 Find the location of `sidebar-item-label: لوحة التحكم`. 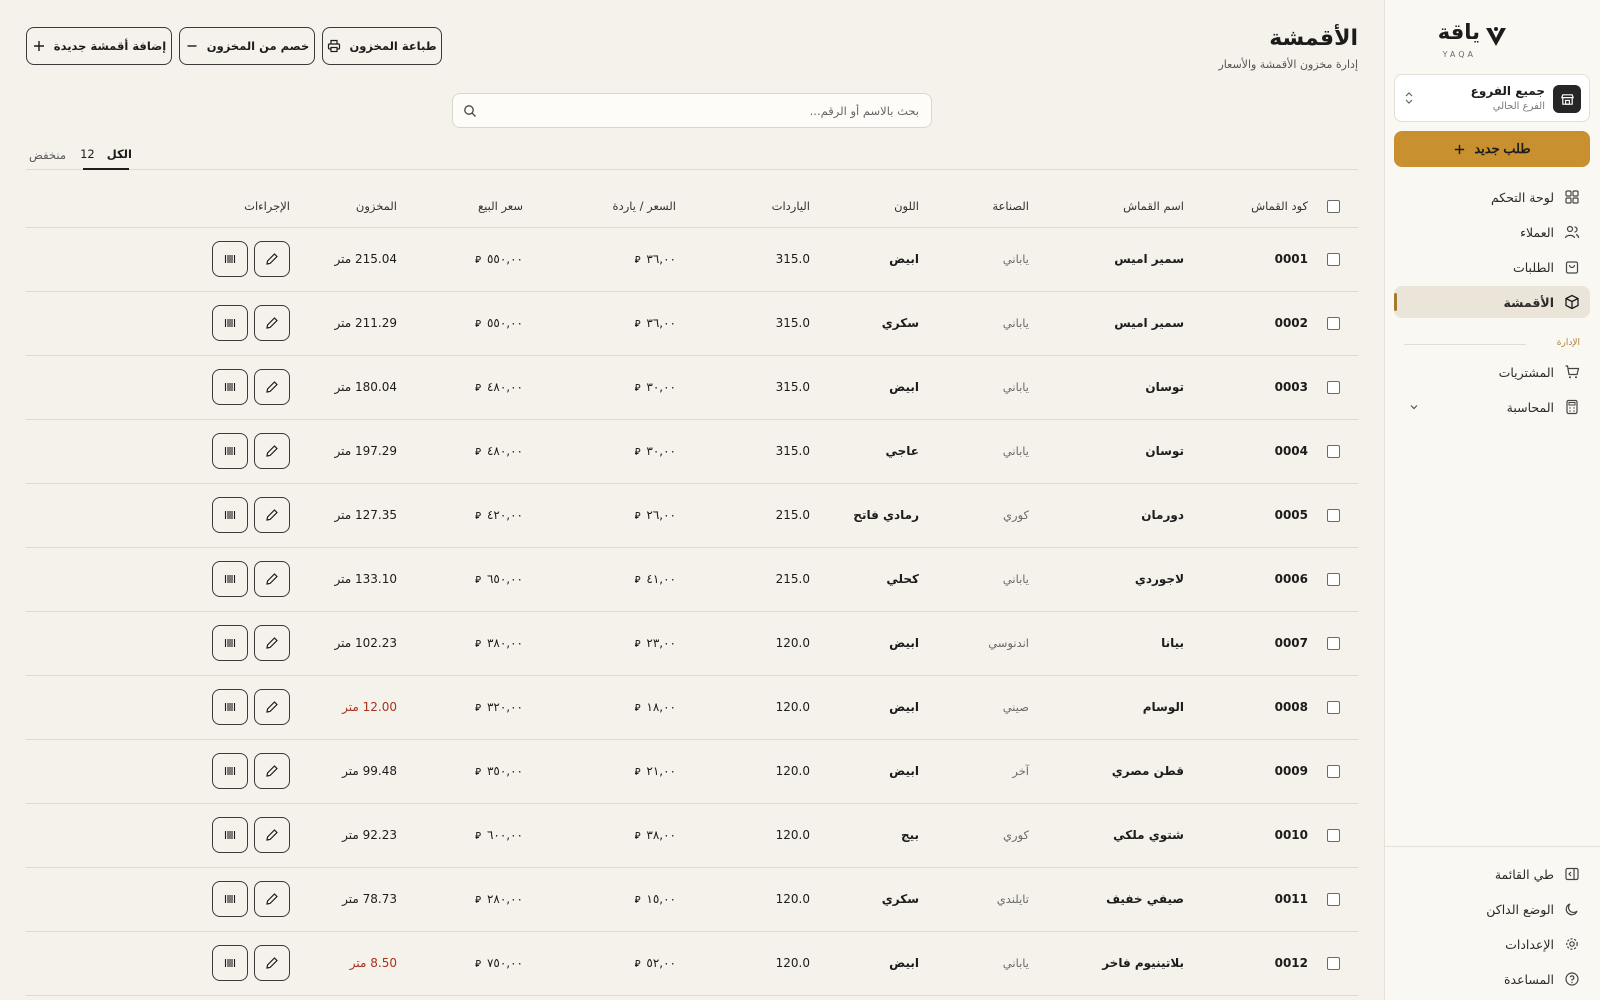

sidebar-item-label: لوحة التحكم is located at coordinates (1522, 197).